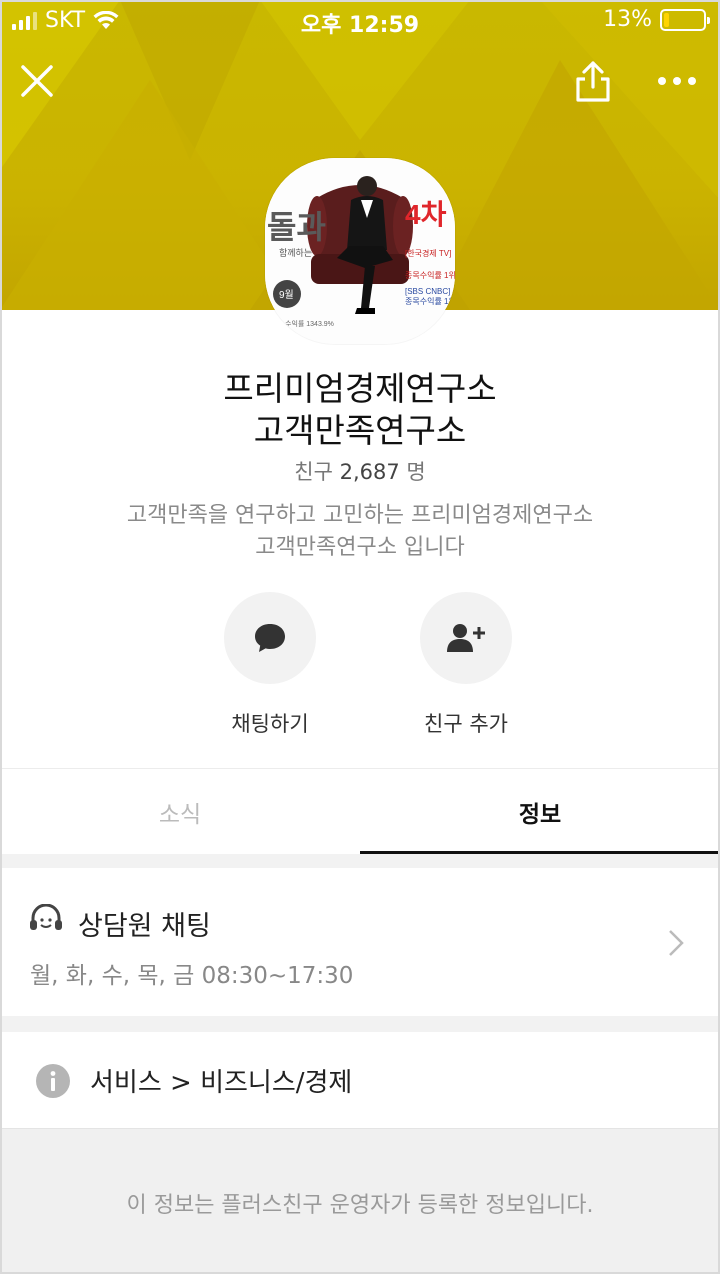  What do you see at coordinates (427, 291) in the screenshot?
I see `avatar-text-cnbc: [SBS CNBC]` at bounding box center [427, 291].